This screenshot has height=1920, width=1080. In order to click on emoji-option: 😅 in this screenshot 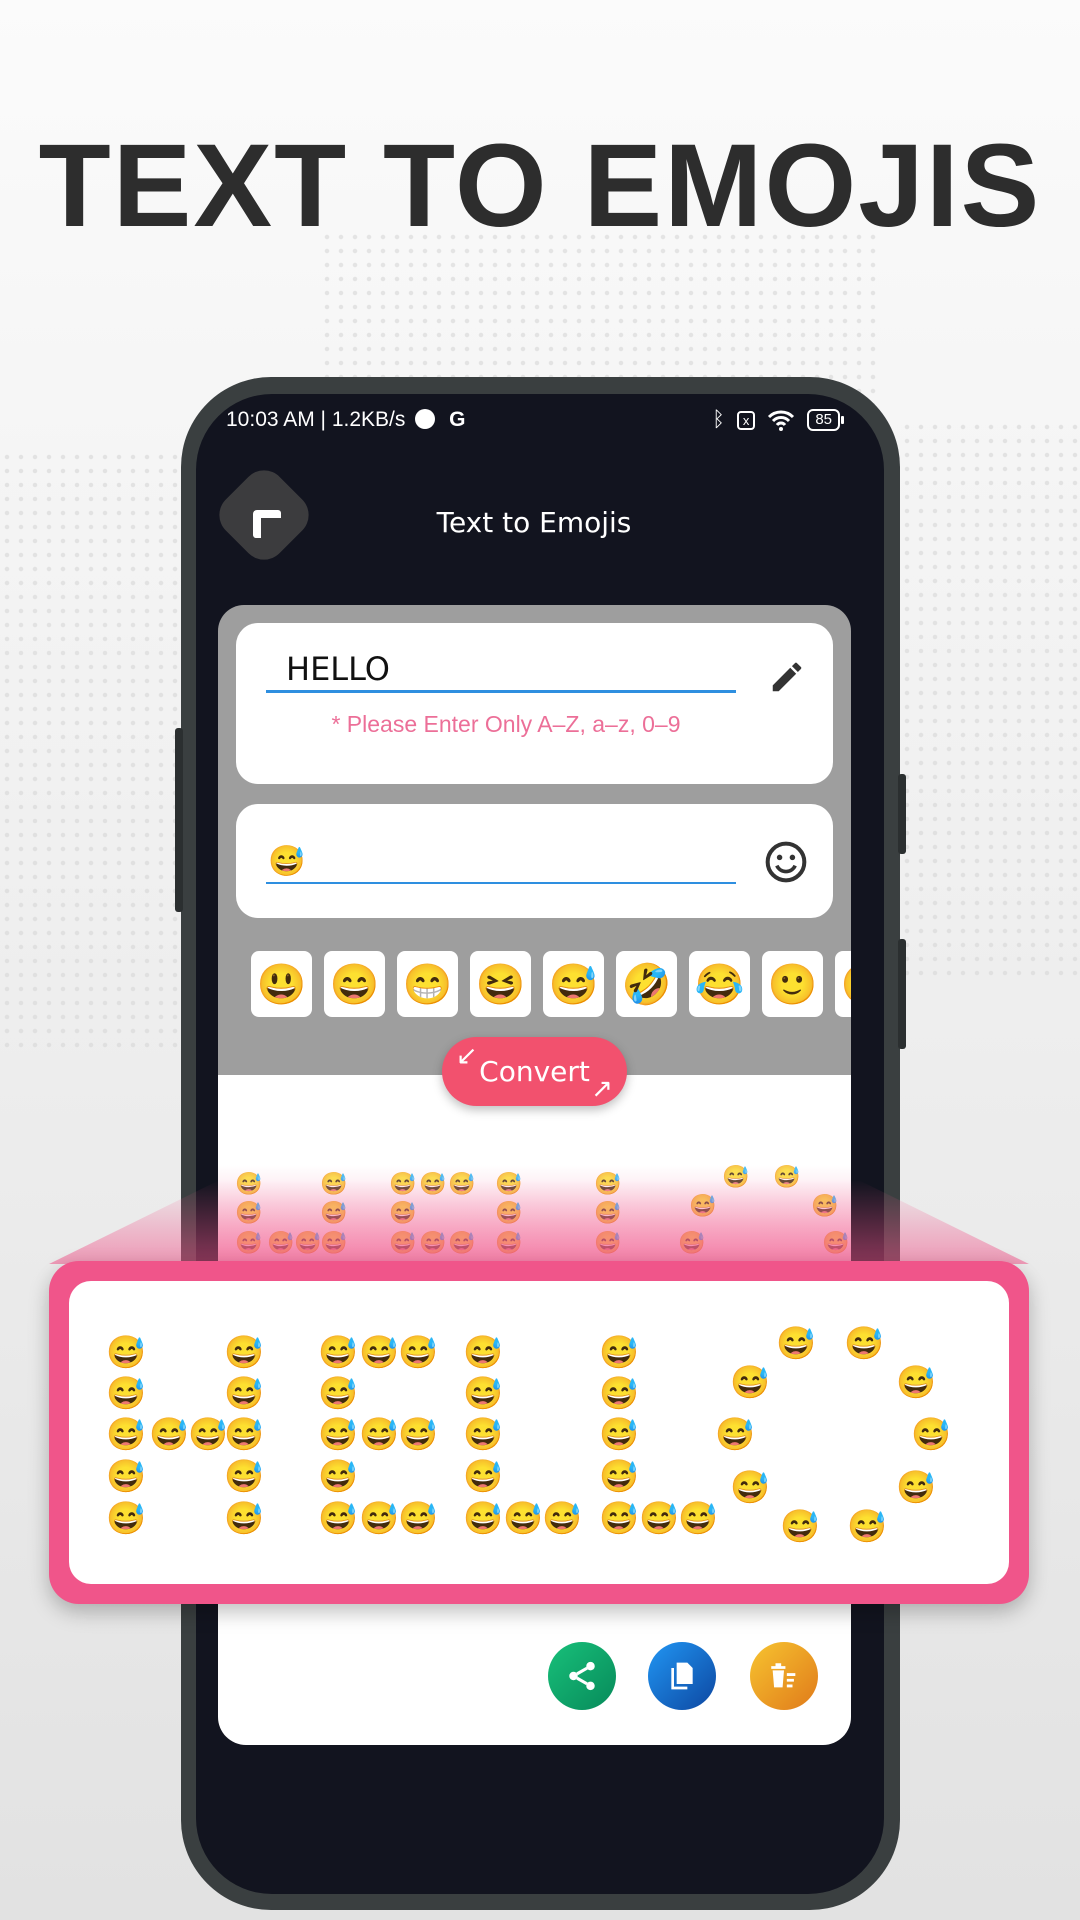, I will do `click(573, 984)`.